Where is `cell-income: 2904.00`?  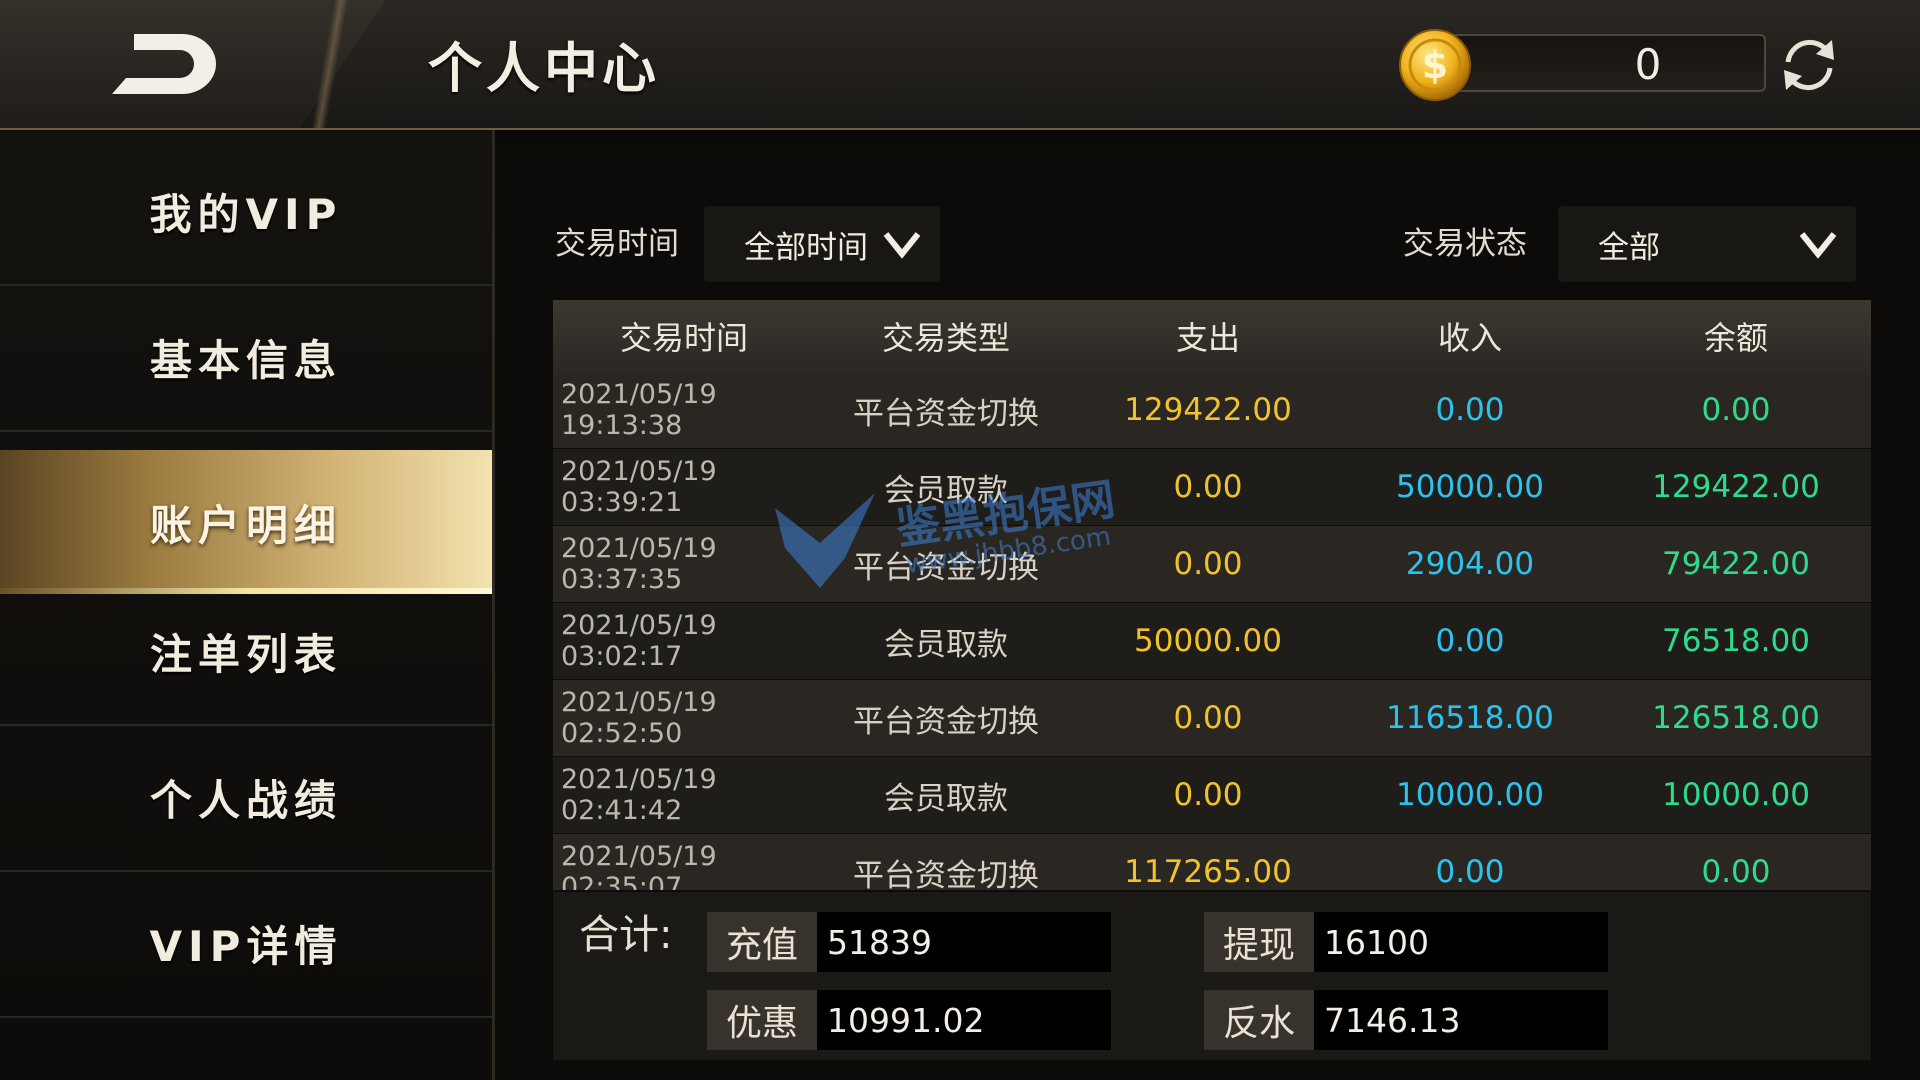
cell-income: 2904.00 is located at coordinates (1470, 564).